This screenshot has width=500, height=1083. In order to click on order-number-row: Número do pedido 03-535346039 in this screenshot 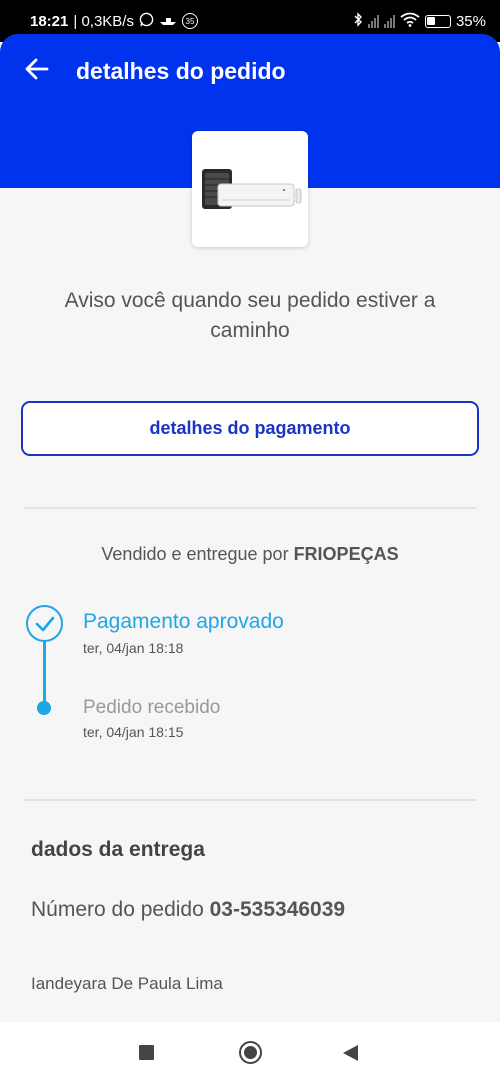, I will do `click(188, 910)`.